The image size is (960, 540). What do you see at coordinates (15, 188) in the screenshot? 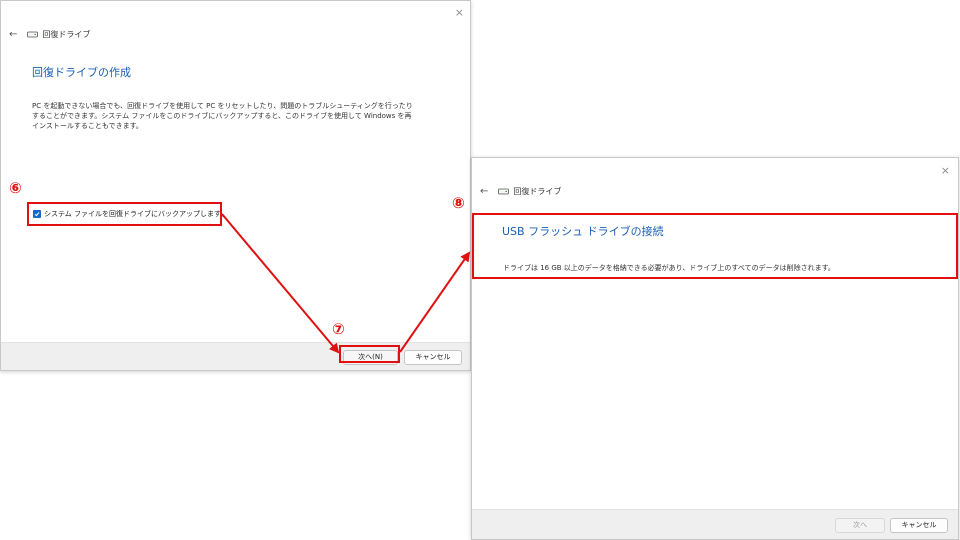
I see `step-marker-6: ⑥` at bounding box center [15, 188].